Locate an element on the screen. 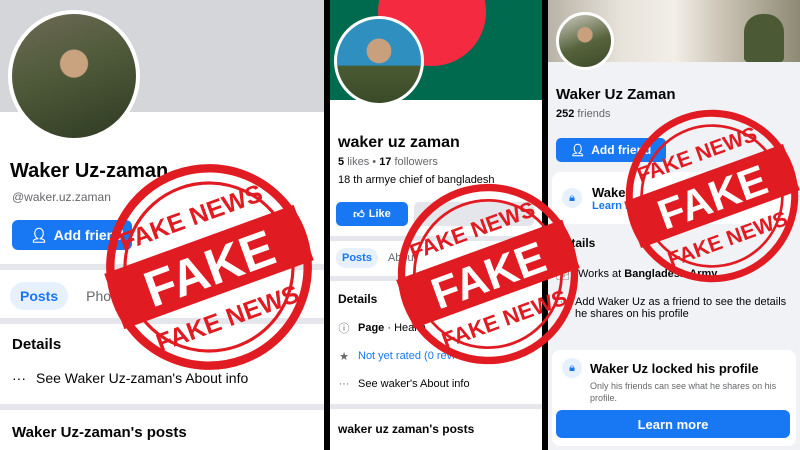  page-category: · Health is located at coordinates (406, 328).